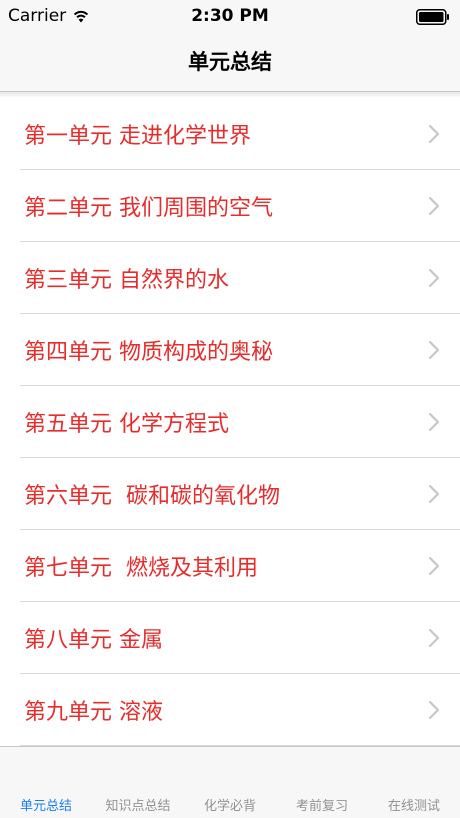  I want to click on list-item-label: 第九单元 溶液, so click(93, 712).